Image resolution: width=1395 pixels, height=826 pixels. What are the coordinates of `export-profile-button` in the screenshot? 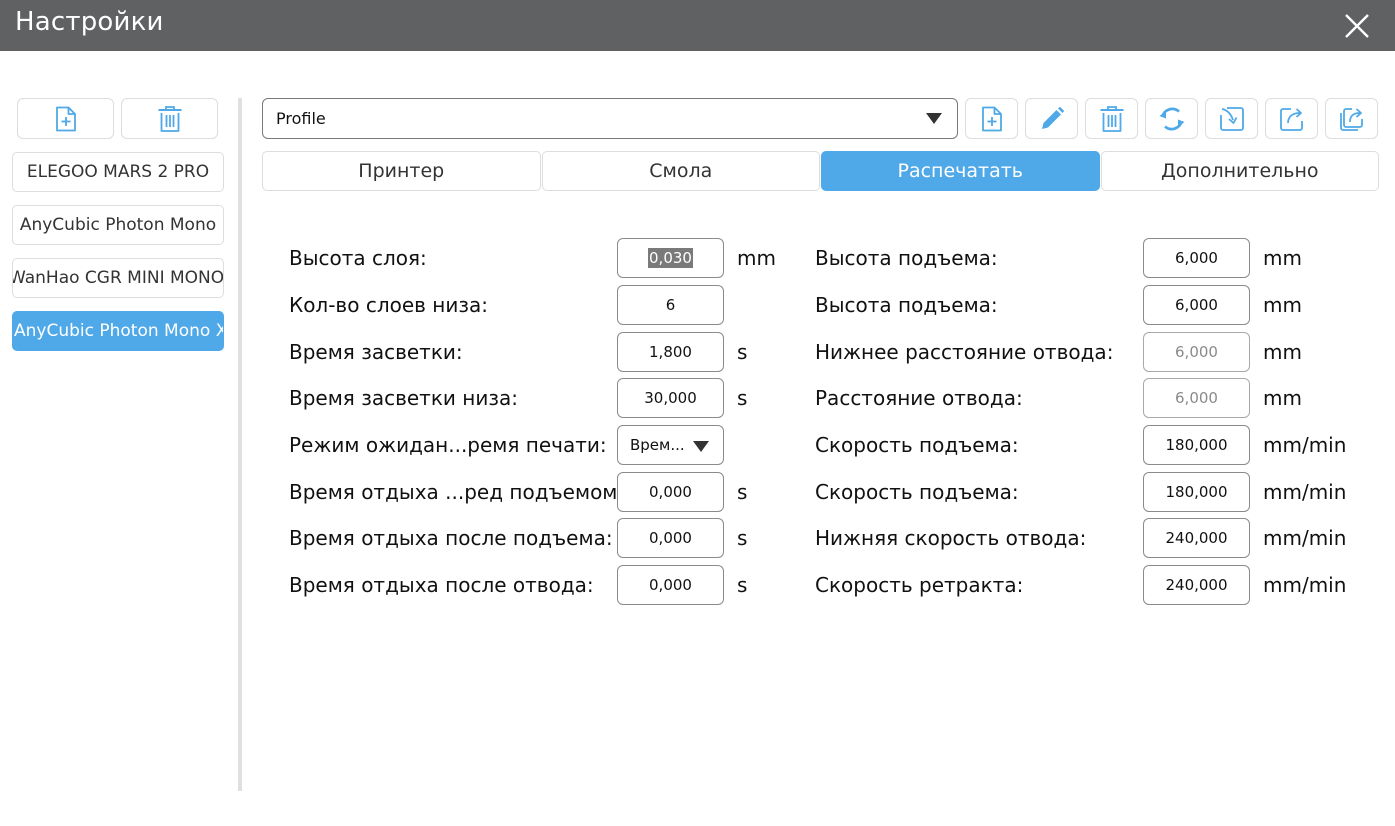 It's located at (1291, 118).